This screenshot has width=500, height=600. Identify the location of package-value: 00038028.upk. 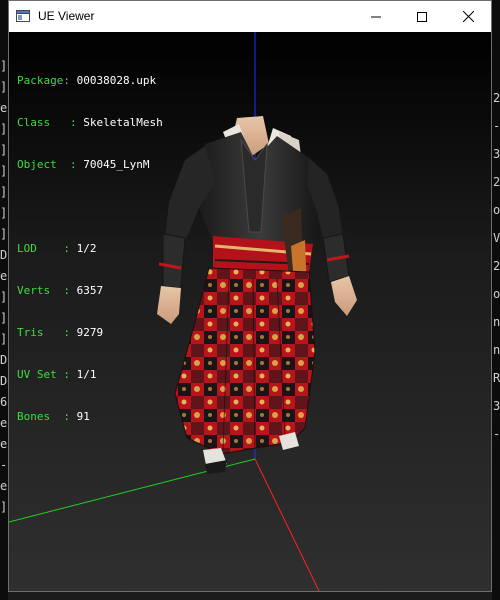
(116, 80).